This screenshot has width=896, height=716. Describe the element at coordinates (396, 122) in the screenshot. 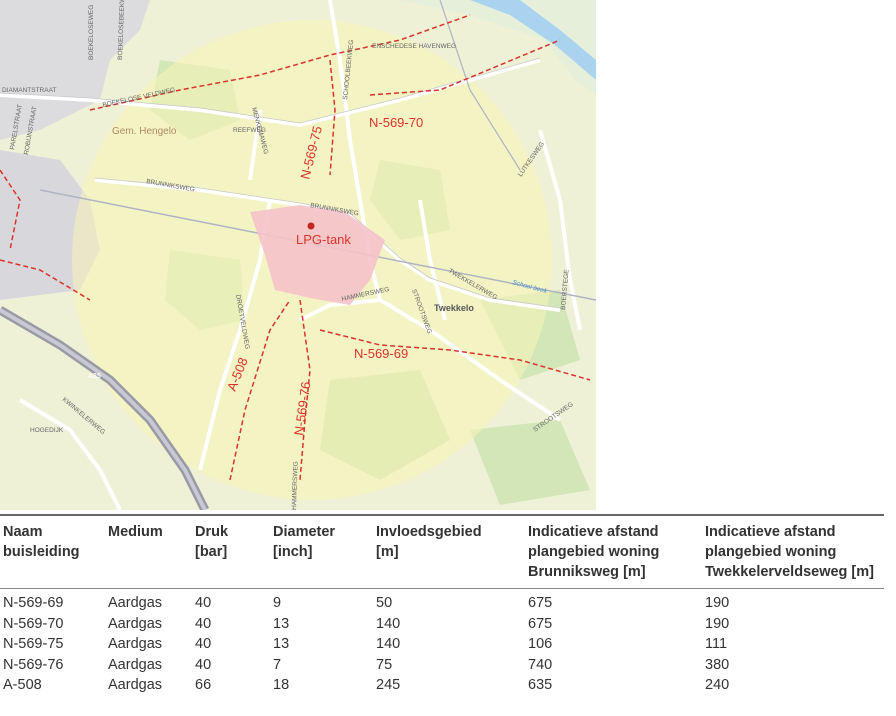

I see `label-pipe-n-569-70: N-569-70` at that location.